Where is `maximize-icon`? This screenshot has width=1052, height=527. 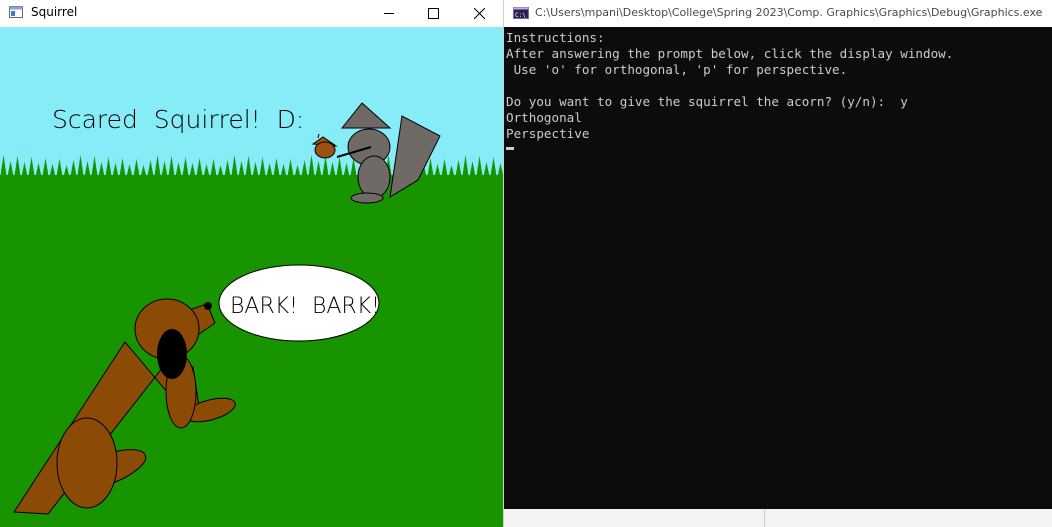
maximize-icon is located at coordinates (433, 13).